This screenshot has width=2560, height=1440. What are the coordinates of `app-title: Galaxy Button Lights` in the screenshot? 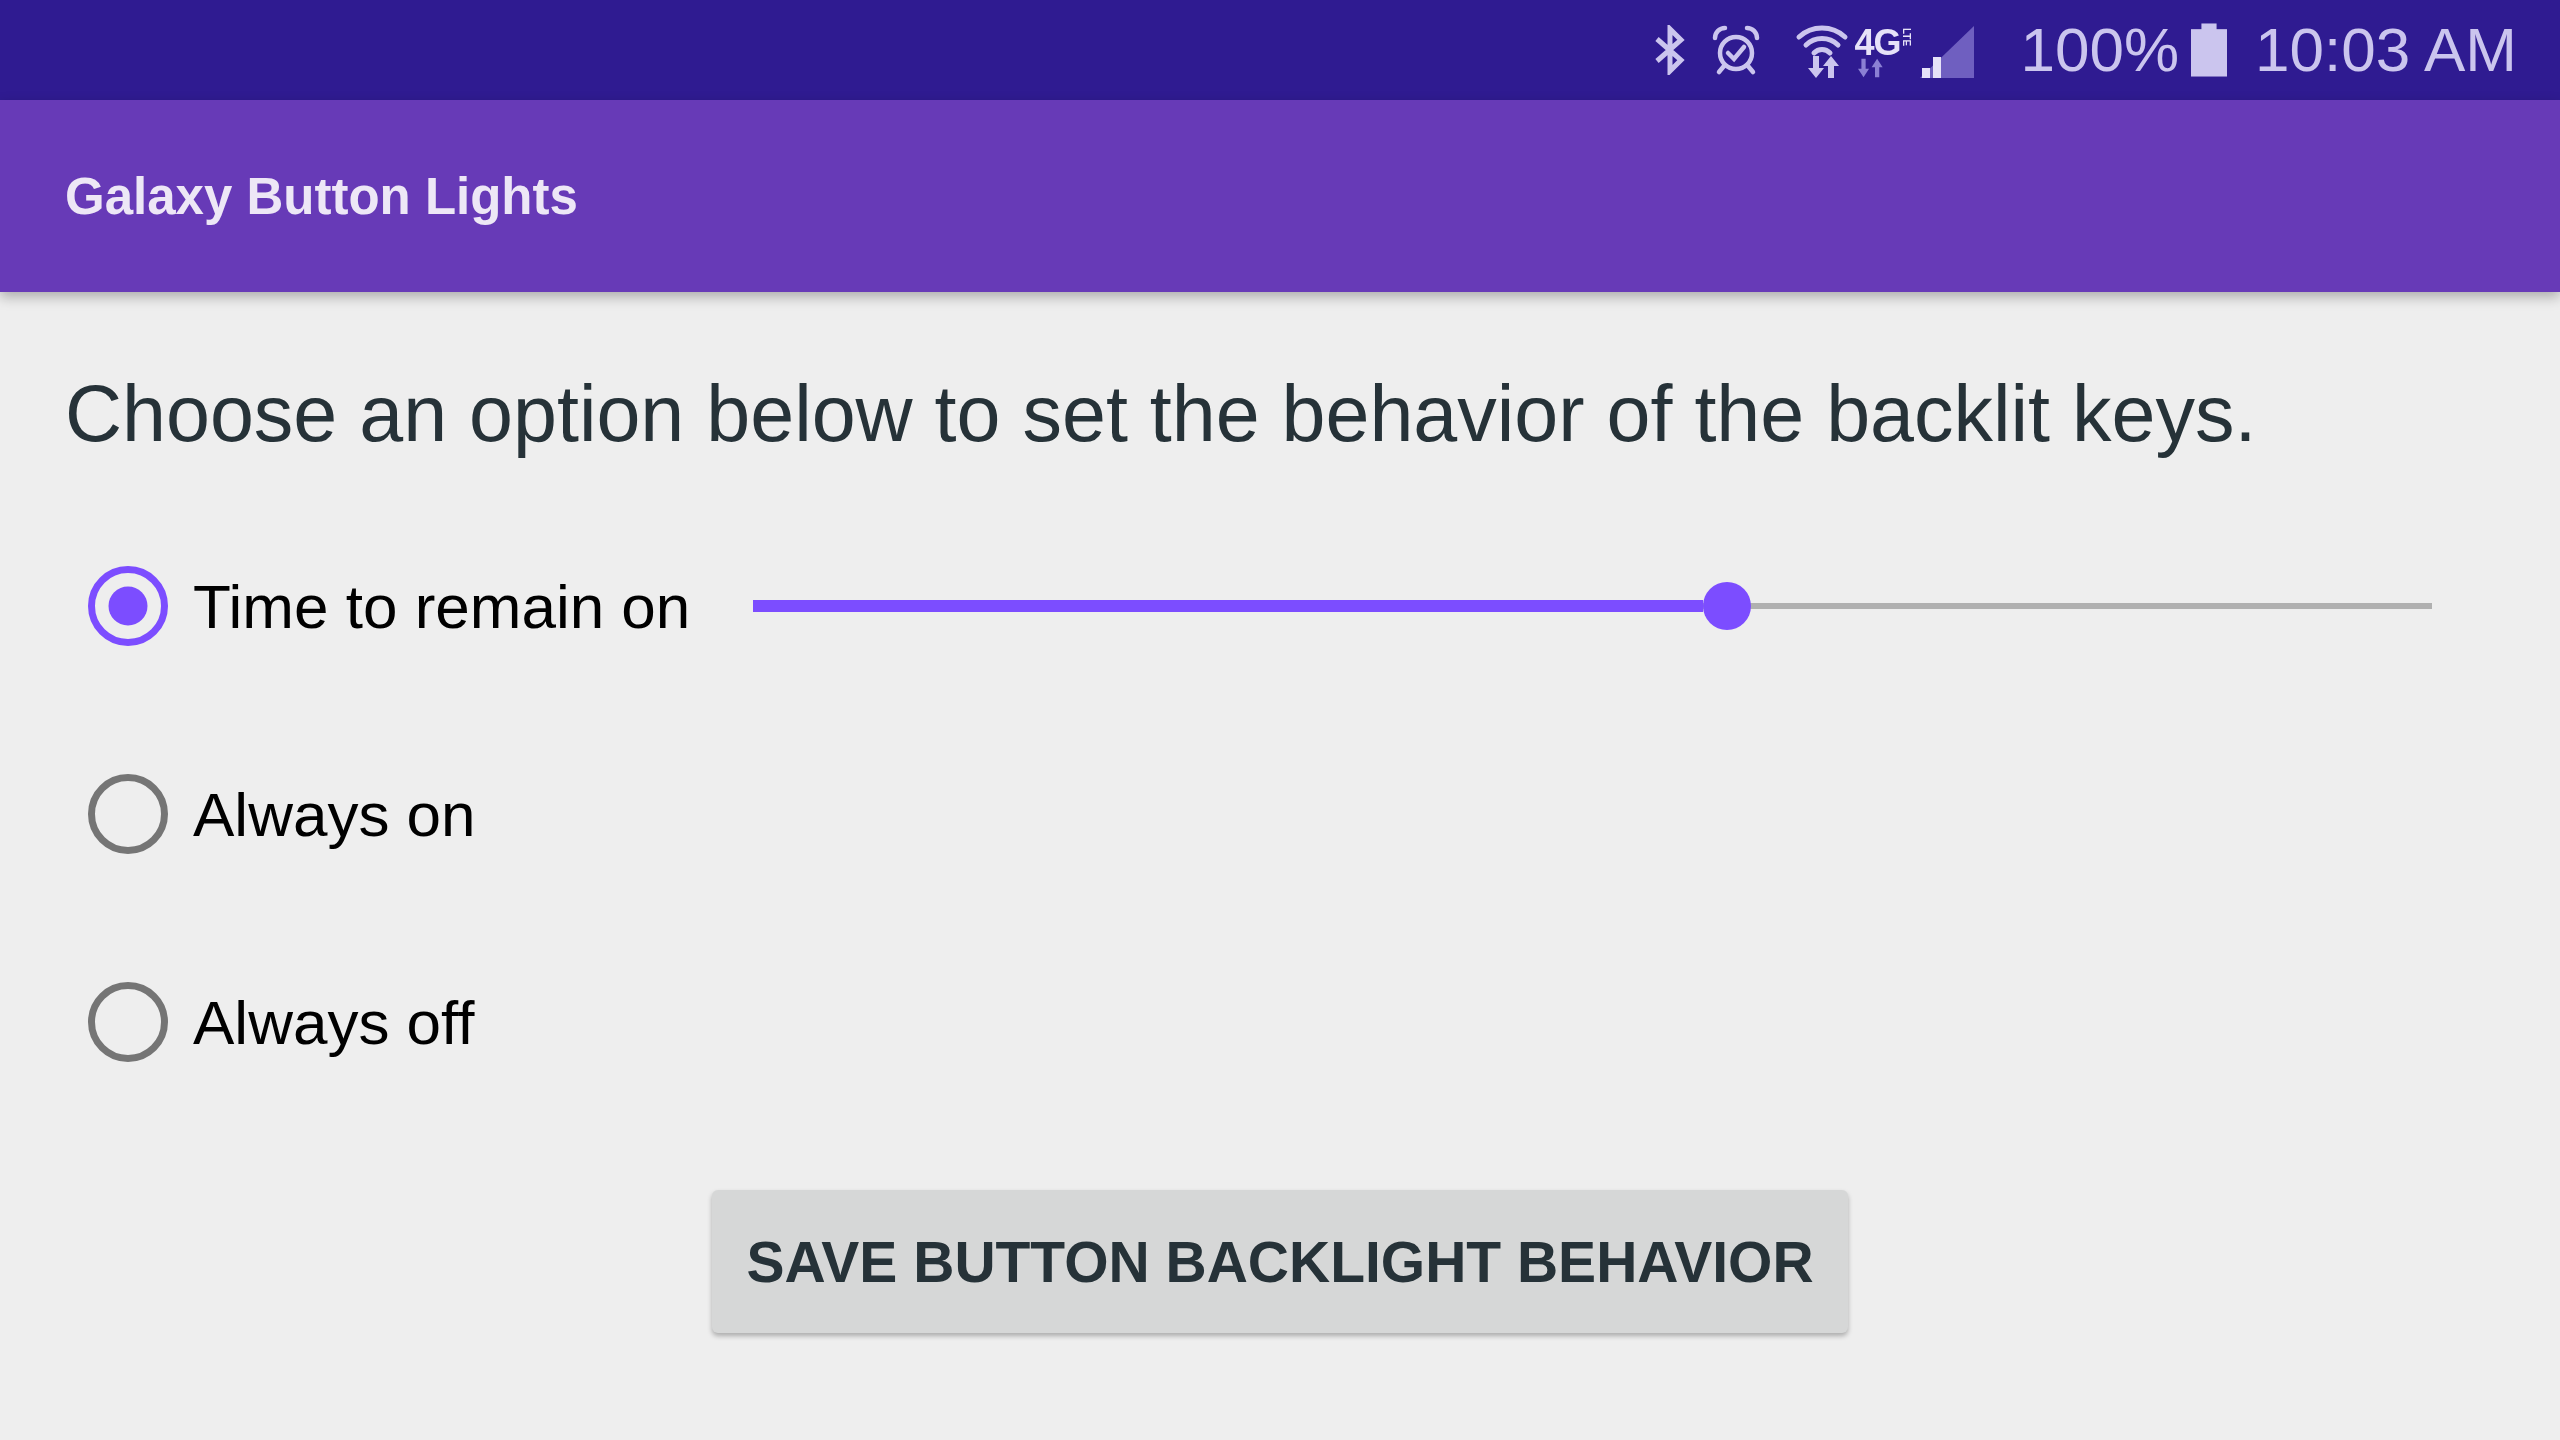 It's located at (321, 196).